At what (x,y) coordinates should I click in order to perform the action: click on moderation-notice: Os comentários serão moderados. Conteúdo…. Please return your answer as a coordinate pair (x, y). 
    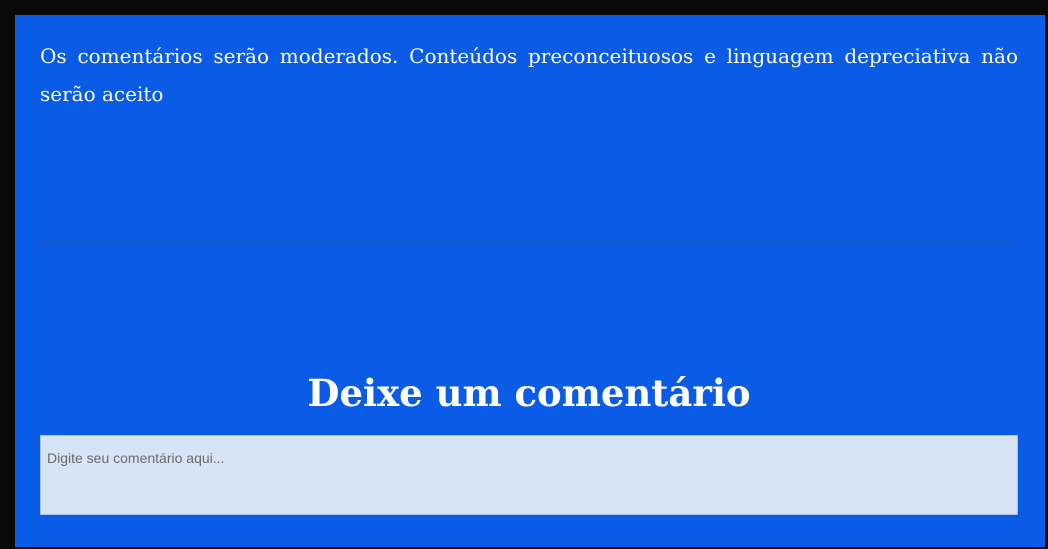
    Looking at the image, I should click on (529, 75).